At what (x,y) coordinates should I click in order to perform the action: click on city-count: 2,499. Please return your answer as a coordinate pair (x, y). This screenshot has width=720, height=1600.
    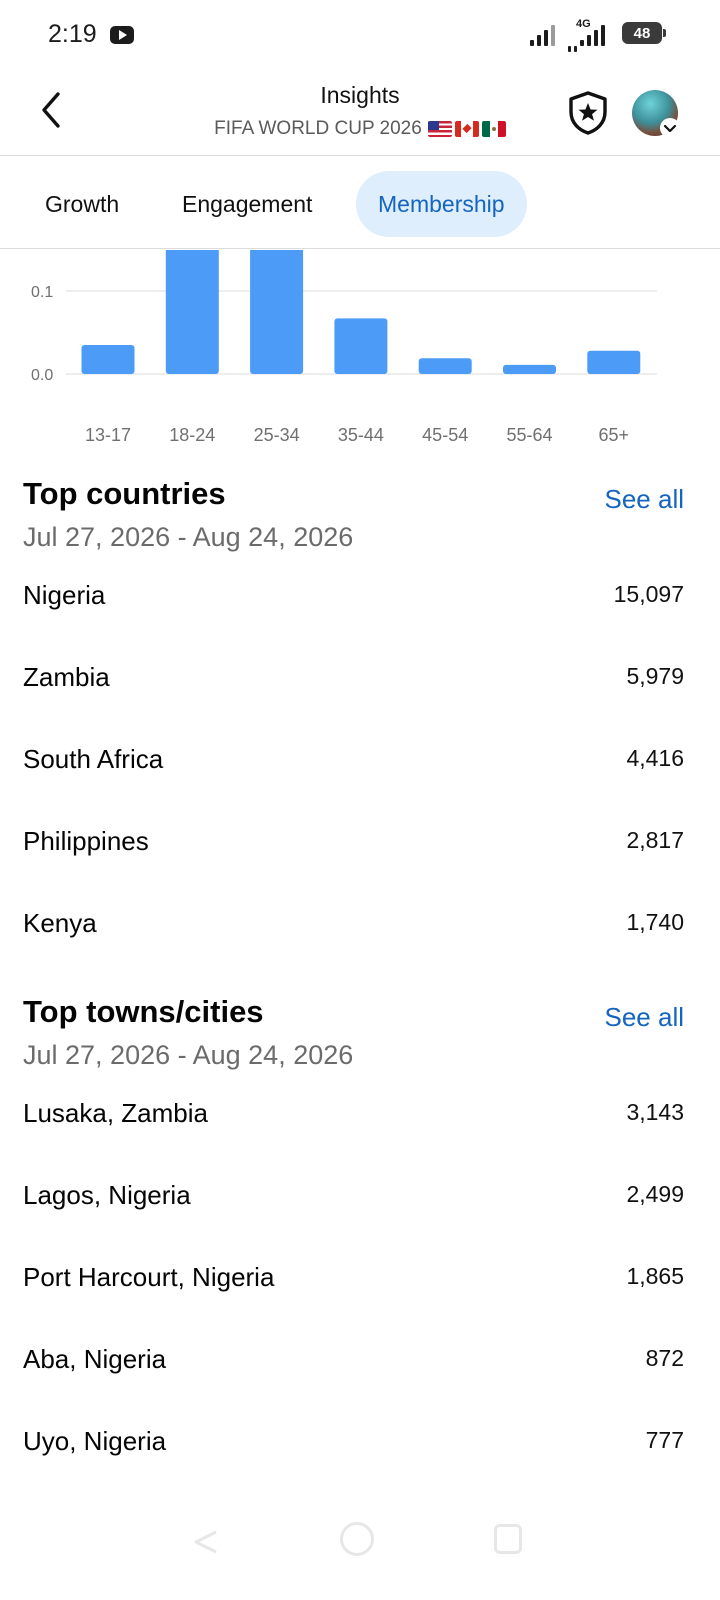
    Looking at the image, I should click on (655, 1194).